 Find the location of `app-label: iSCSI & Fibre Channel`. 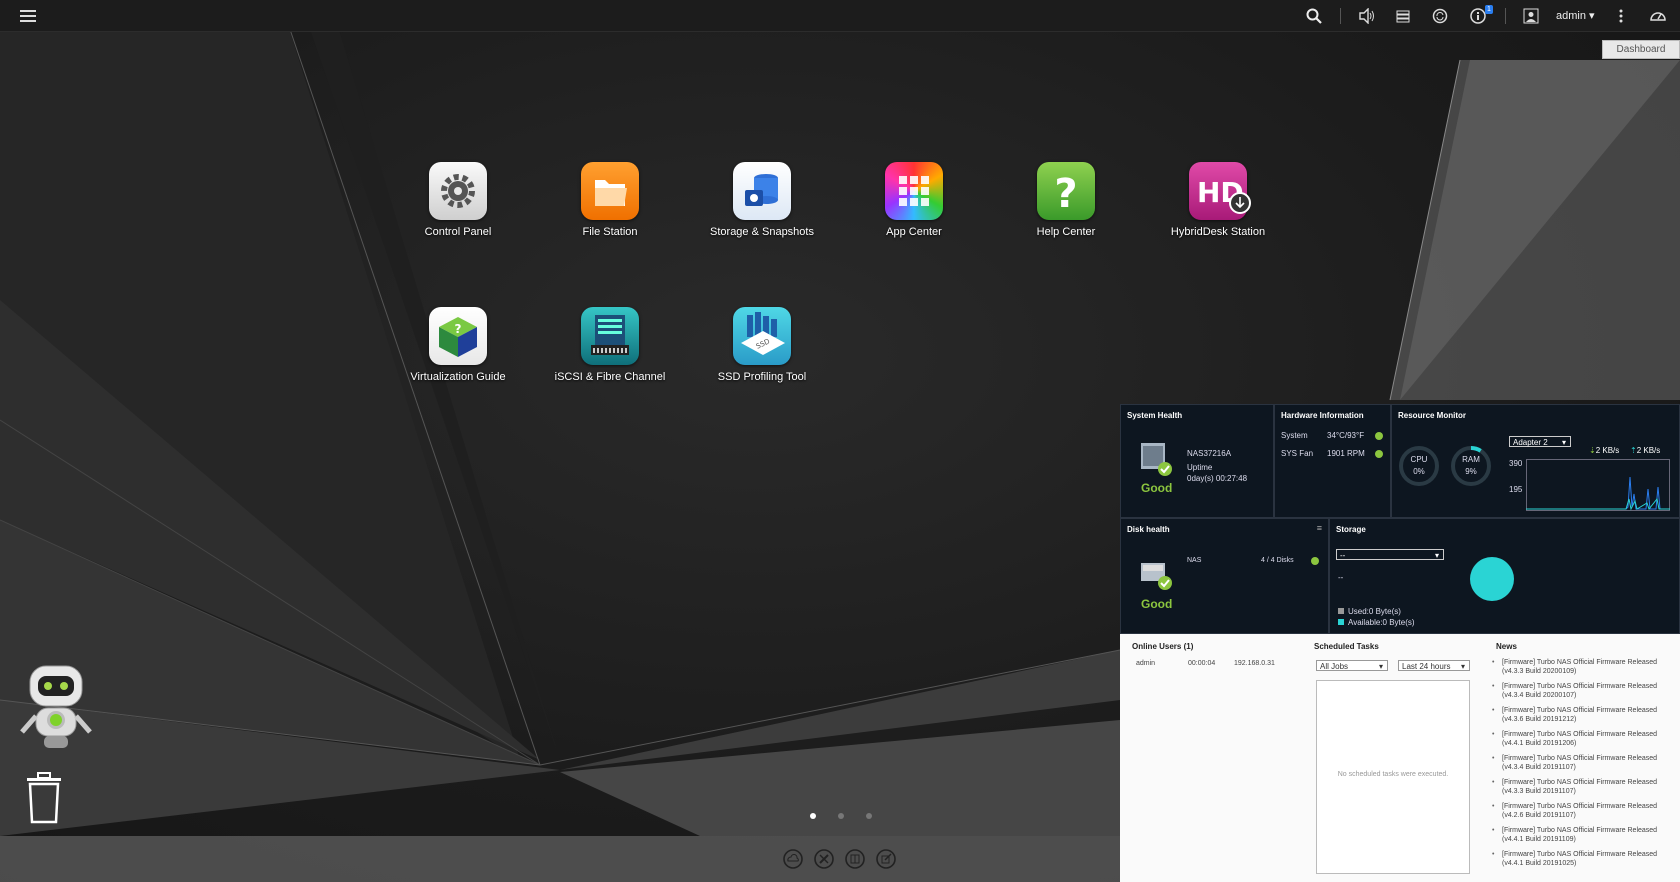

app-label: iSCSI & Fibre Channel is located at coordinates (610, 377).